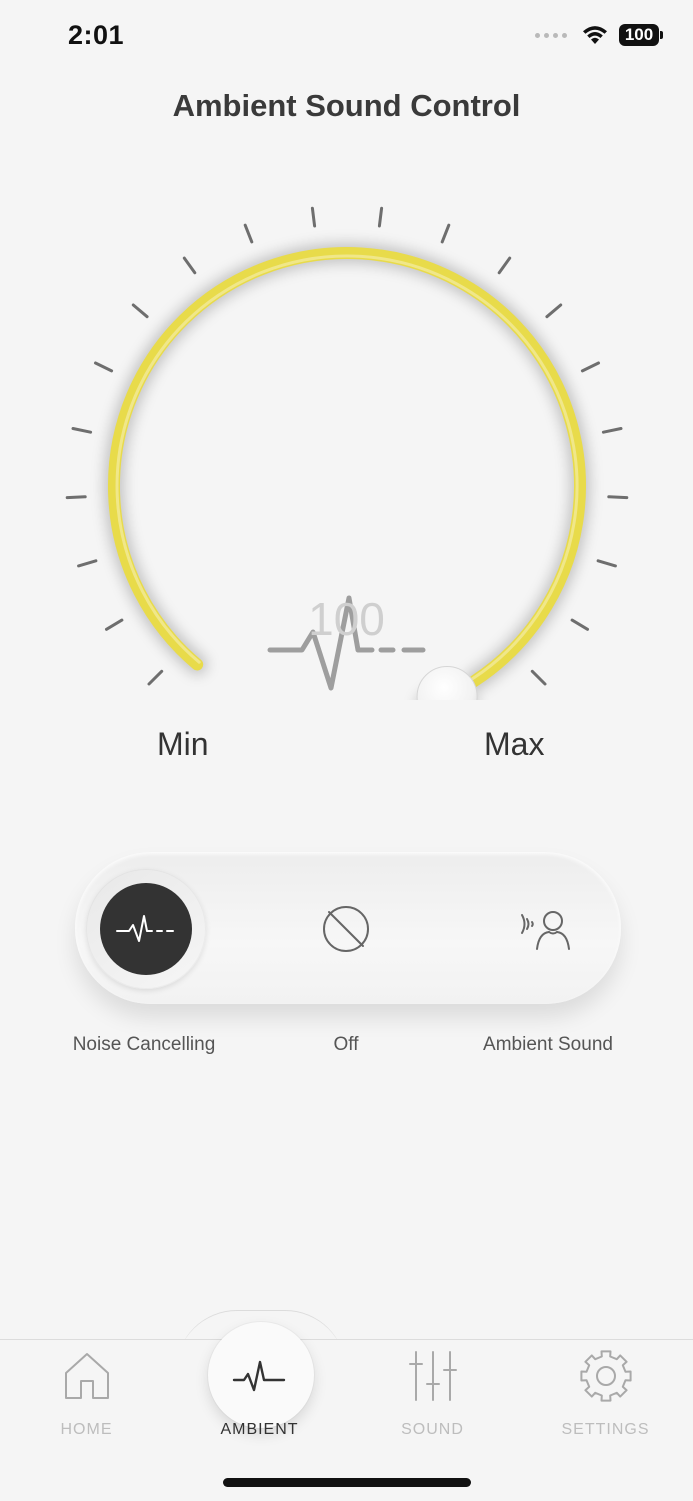 The image size is (693, 1501). I want to click on tab-home: HOME, so click(86, 1395).